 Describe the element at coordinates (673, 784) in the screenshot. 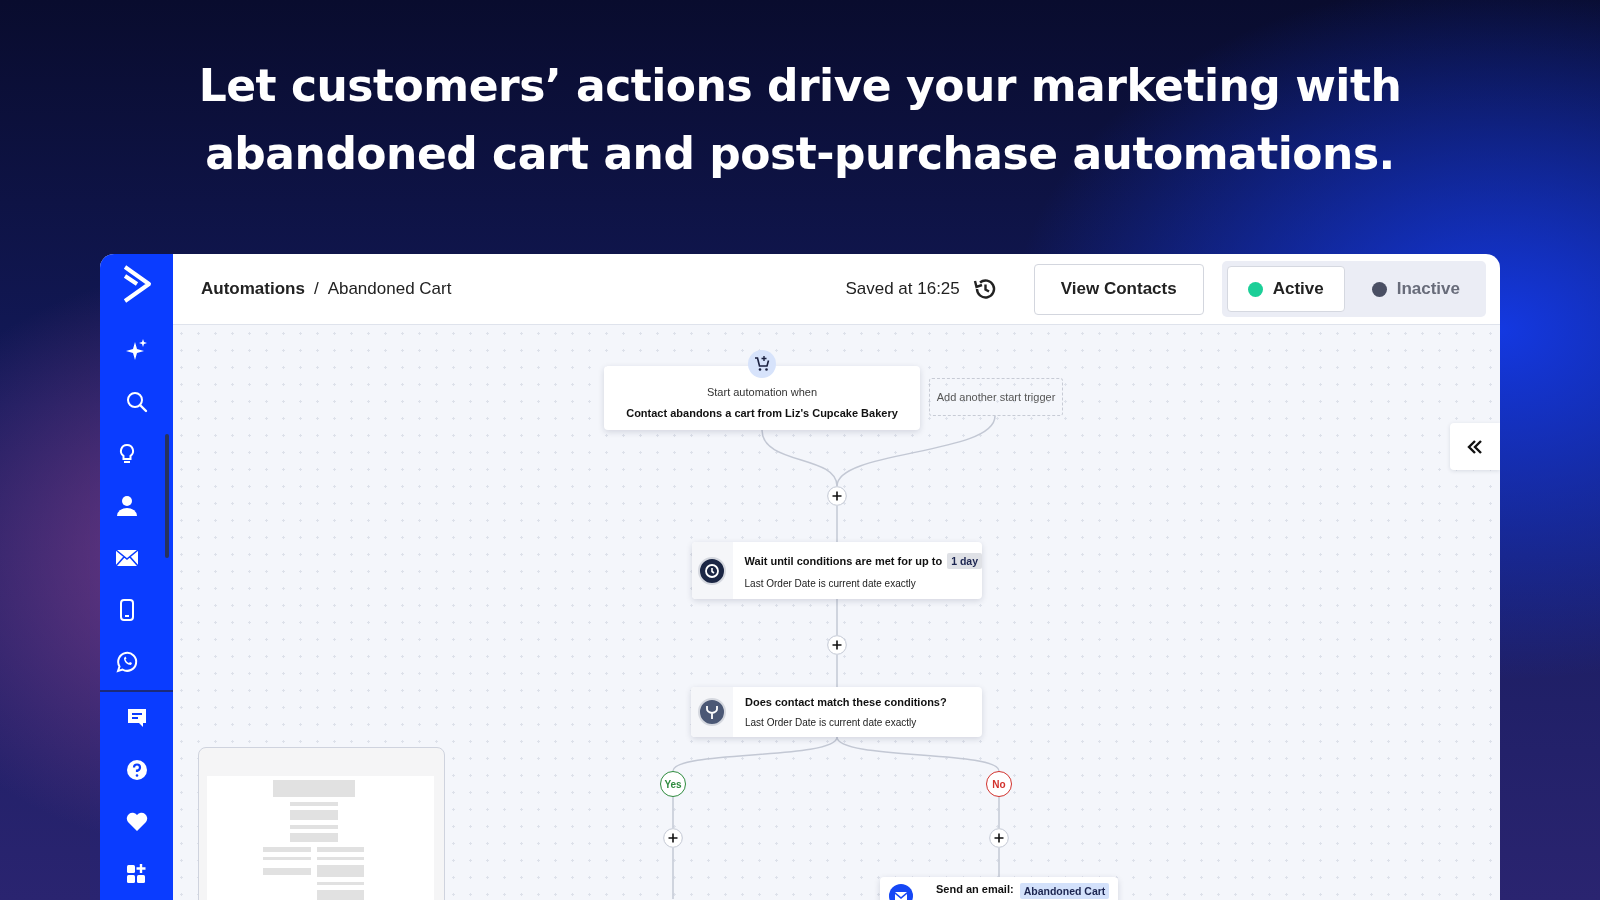

I see `branch-label: Yes` at that location.